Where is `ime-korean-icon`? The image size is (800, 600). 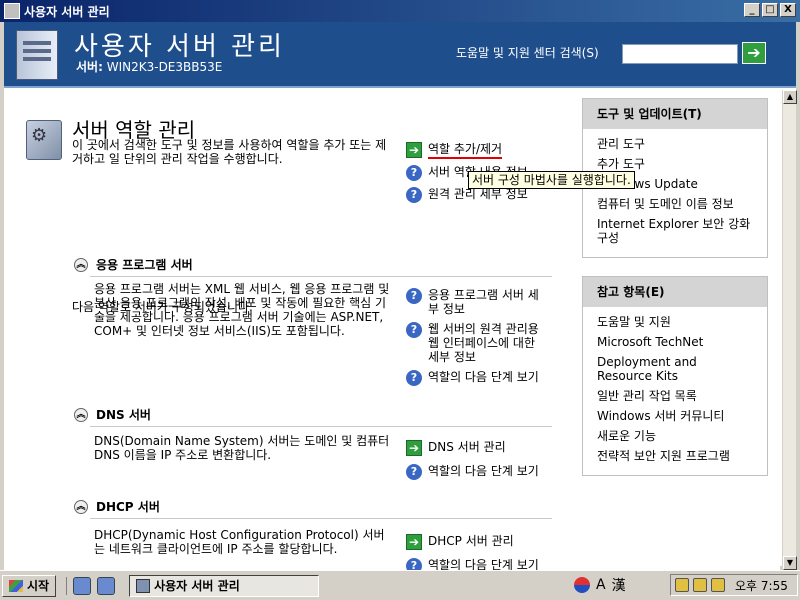 ime-korean-icon is located at coordinates (582, 585).